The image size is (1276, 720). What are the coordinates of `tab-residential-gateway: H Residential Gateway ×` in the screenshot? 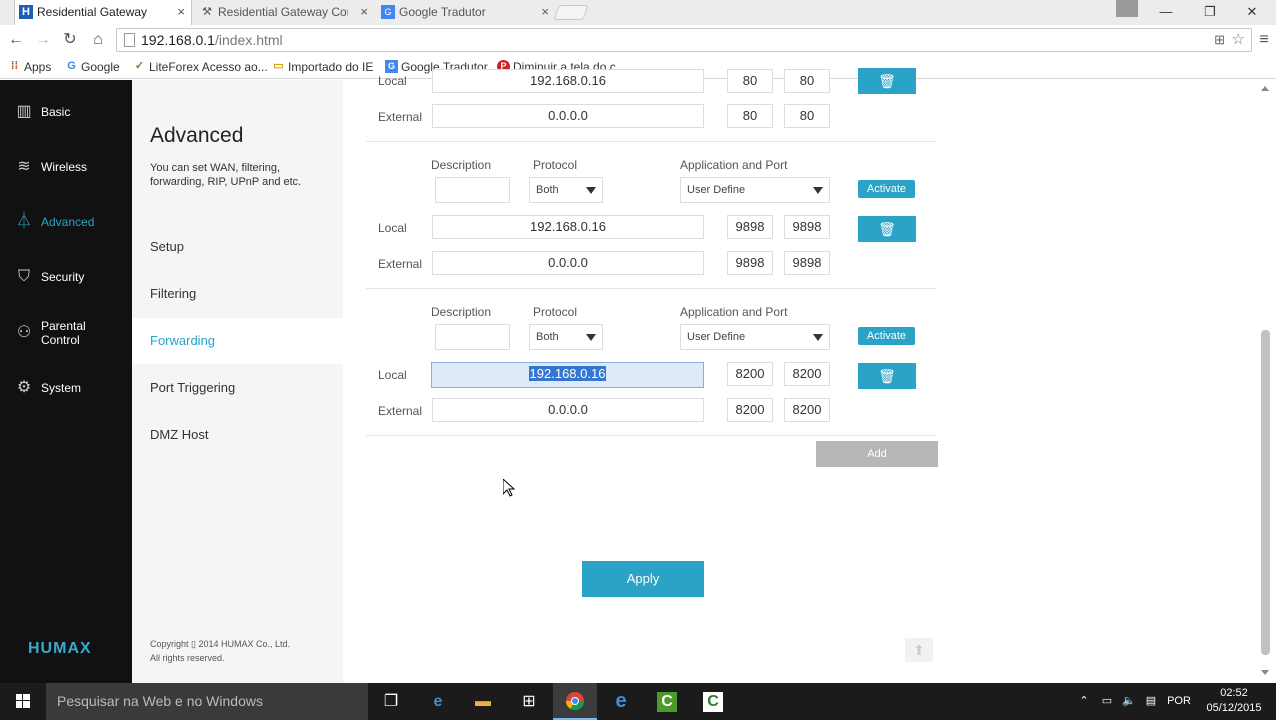 It's located at (103, 12).